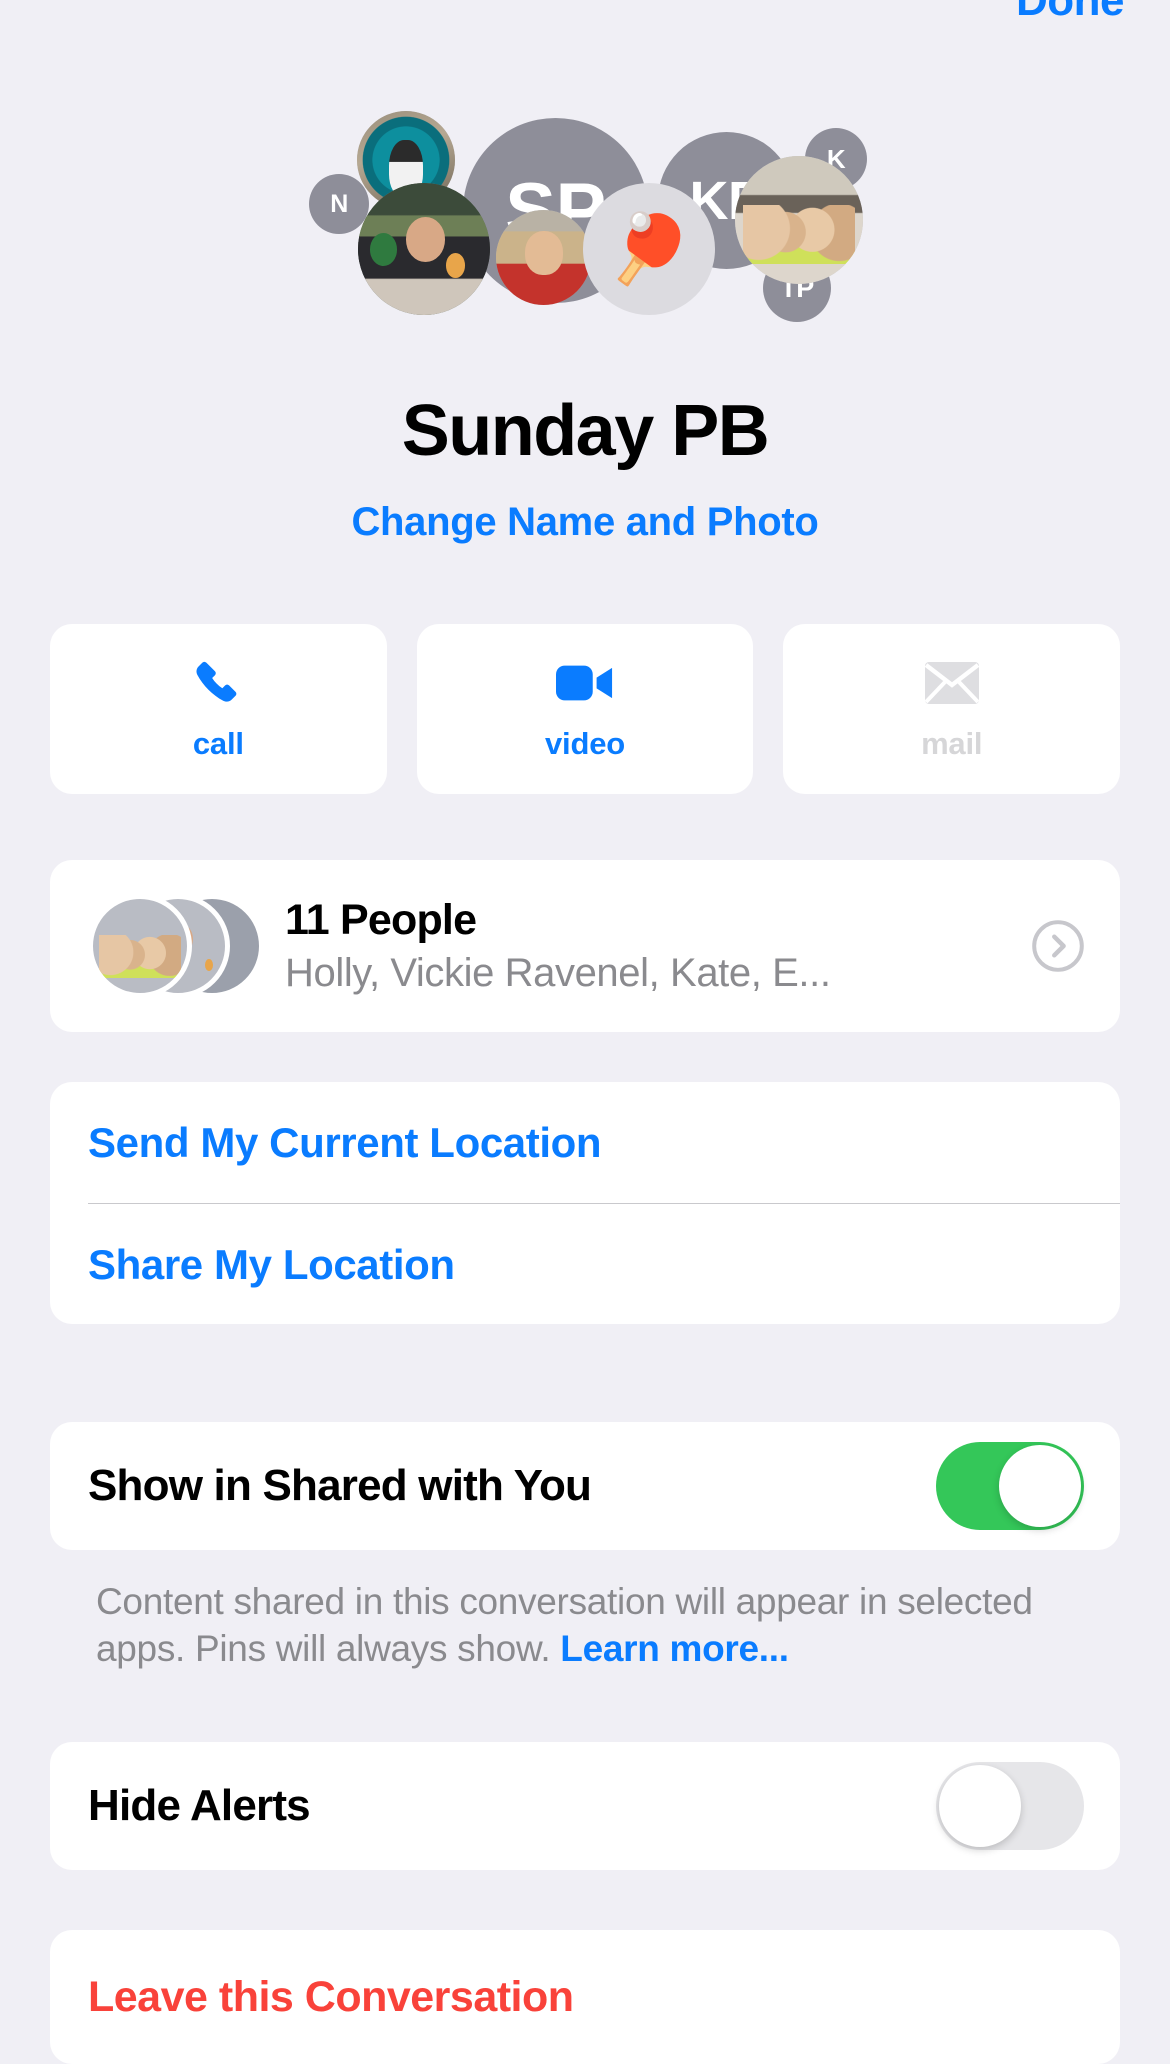 The image size is (1170, 2064). I want to click on page-title: Sunday PB, so click(585, 431).